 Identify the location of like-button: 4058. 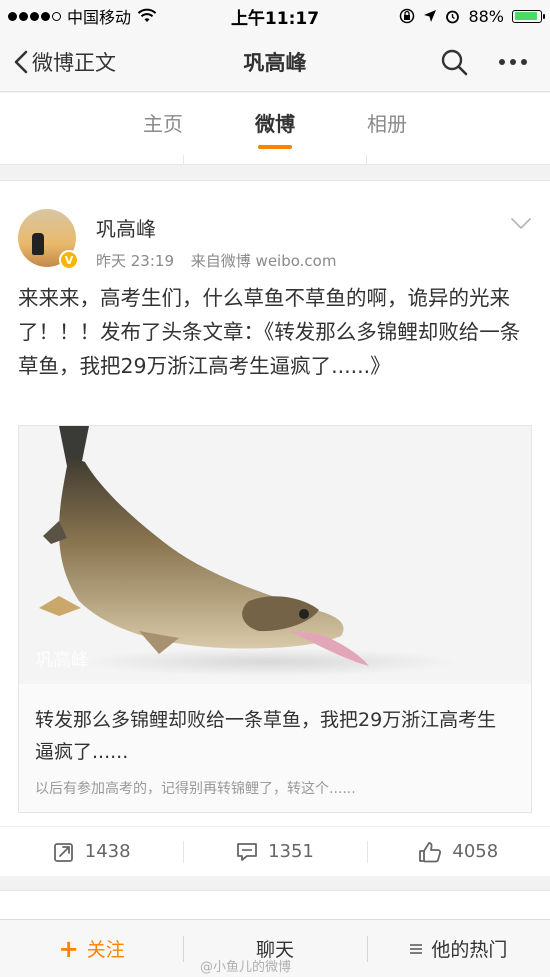
(458, 851).